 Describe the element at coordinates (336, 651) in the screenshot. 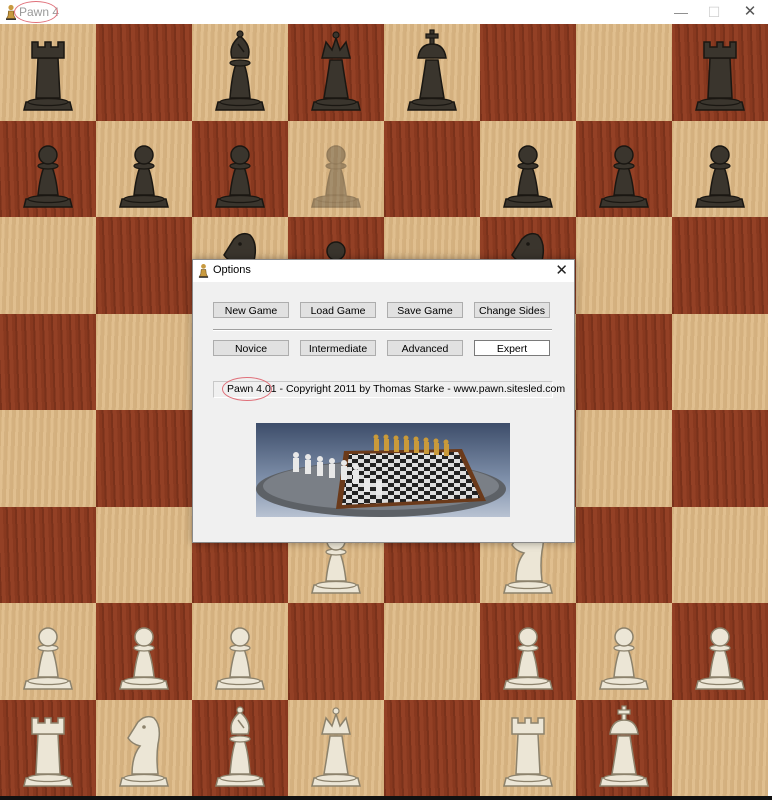

I see `board-square-d2` at that location.